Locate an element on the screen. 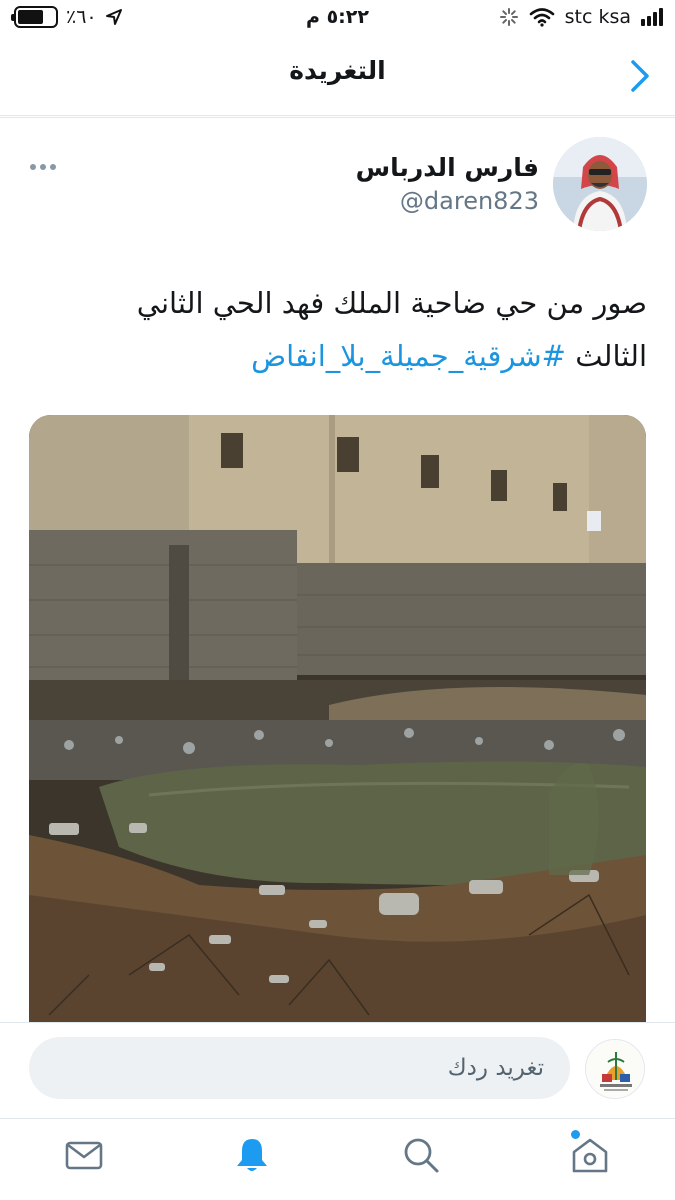 This screenshot has height=1200, width=675. tab-notifications is located at coordinates (252, 1155).